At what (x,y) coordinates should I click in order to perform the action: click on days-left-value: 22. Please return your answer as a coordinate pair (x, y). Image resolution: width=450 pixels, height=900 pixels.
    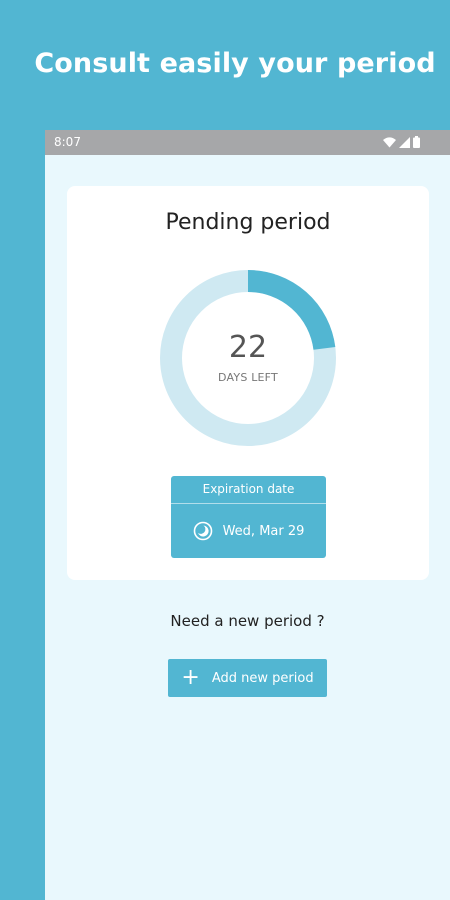
    Looking at the image, I should click on (248, 347).